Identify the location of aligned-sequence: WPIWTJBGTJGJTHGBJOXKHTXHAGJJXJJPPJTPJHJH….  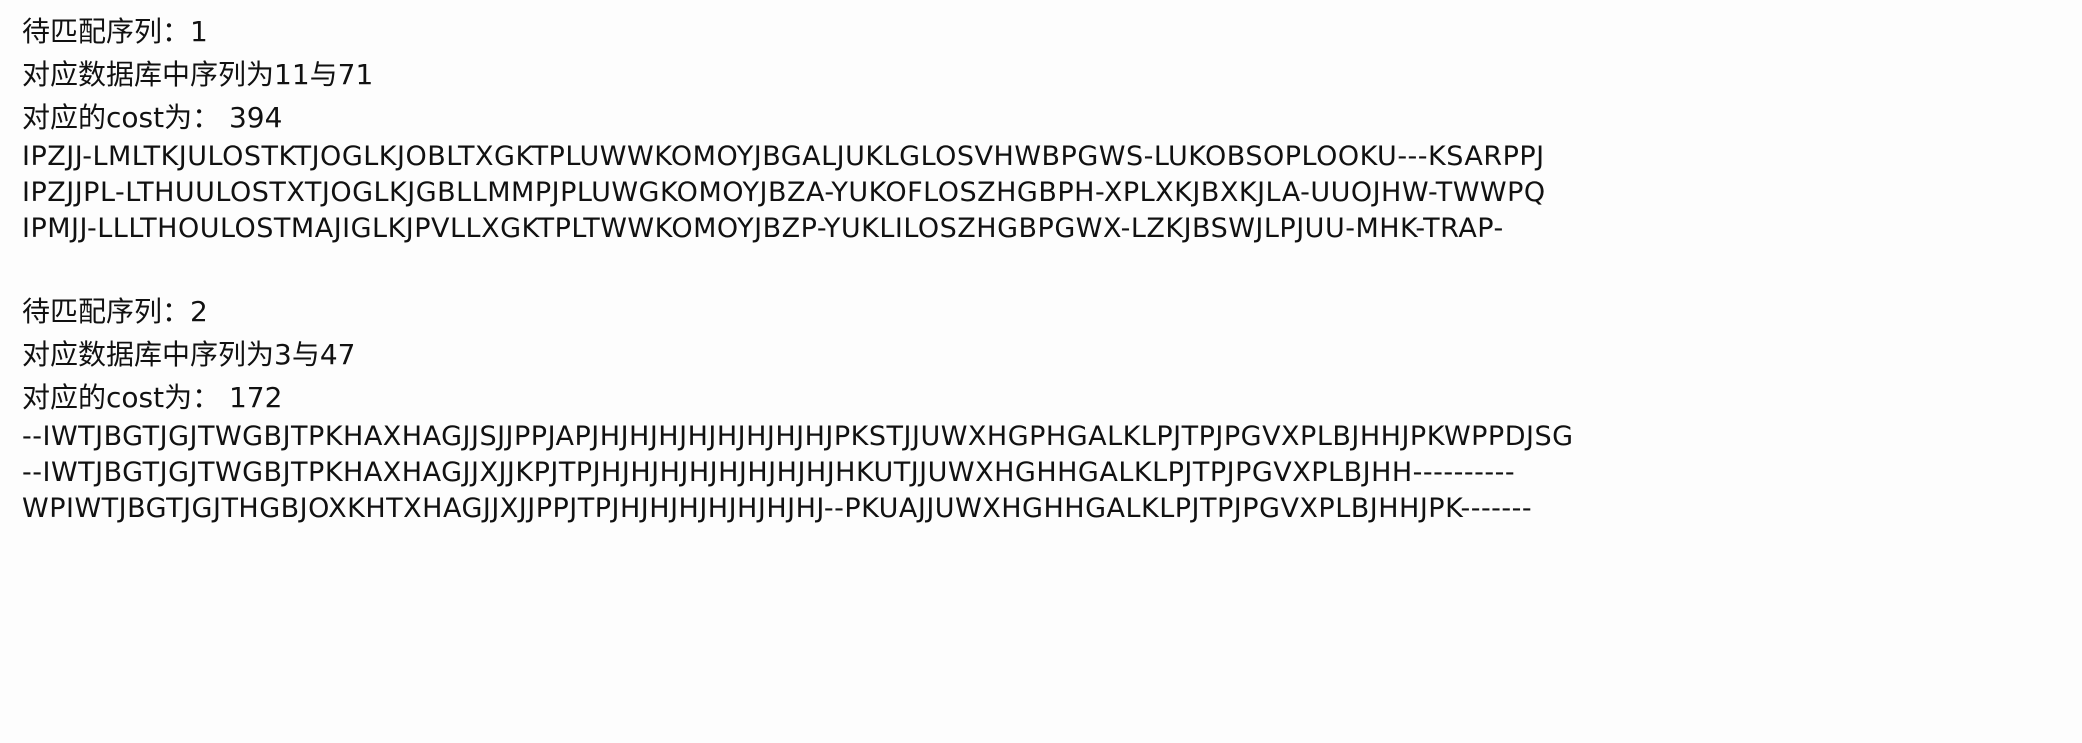
(777, 508).